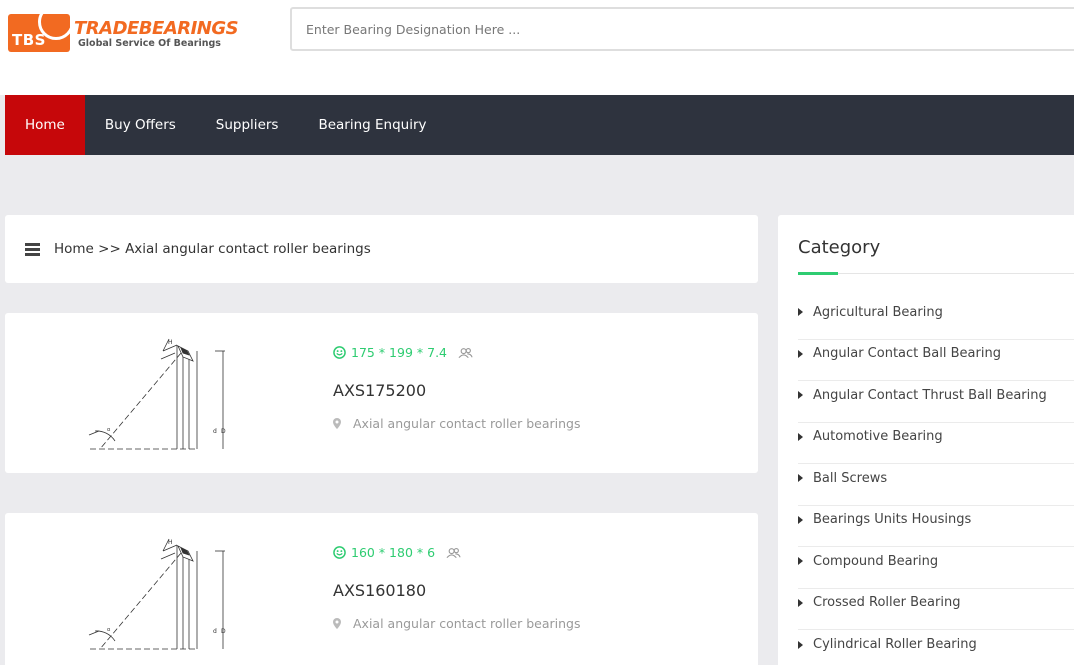 The width and height of the screenshot is (1074, 665). What do you see at coordinates (930, 395) in the screenshot?
I see `category-item-label: Angular Contact Thrust Ball Bearing` at bounding box center [930, 395].